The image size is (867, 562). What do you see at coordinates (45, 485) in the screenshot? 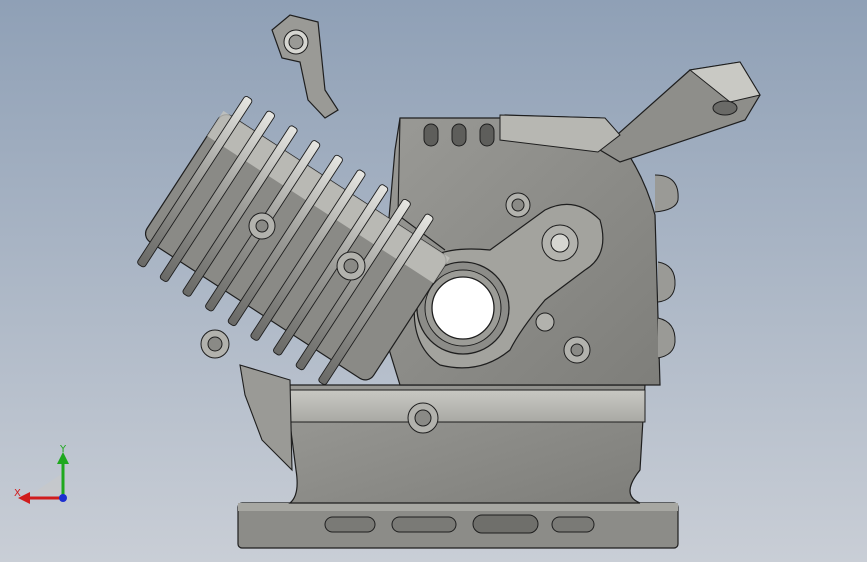
I see `triad-plane` at bounding box center [45, 485].